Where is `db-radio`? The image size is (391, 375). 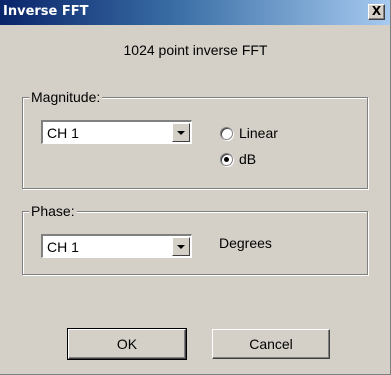
db-radio is located at coordinates (226, 159).